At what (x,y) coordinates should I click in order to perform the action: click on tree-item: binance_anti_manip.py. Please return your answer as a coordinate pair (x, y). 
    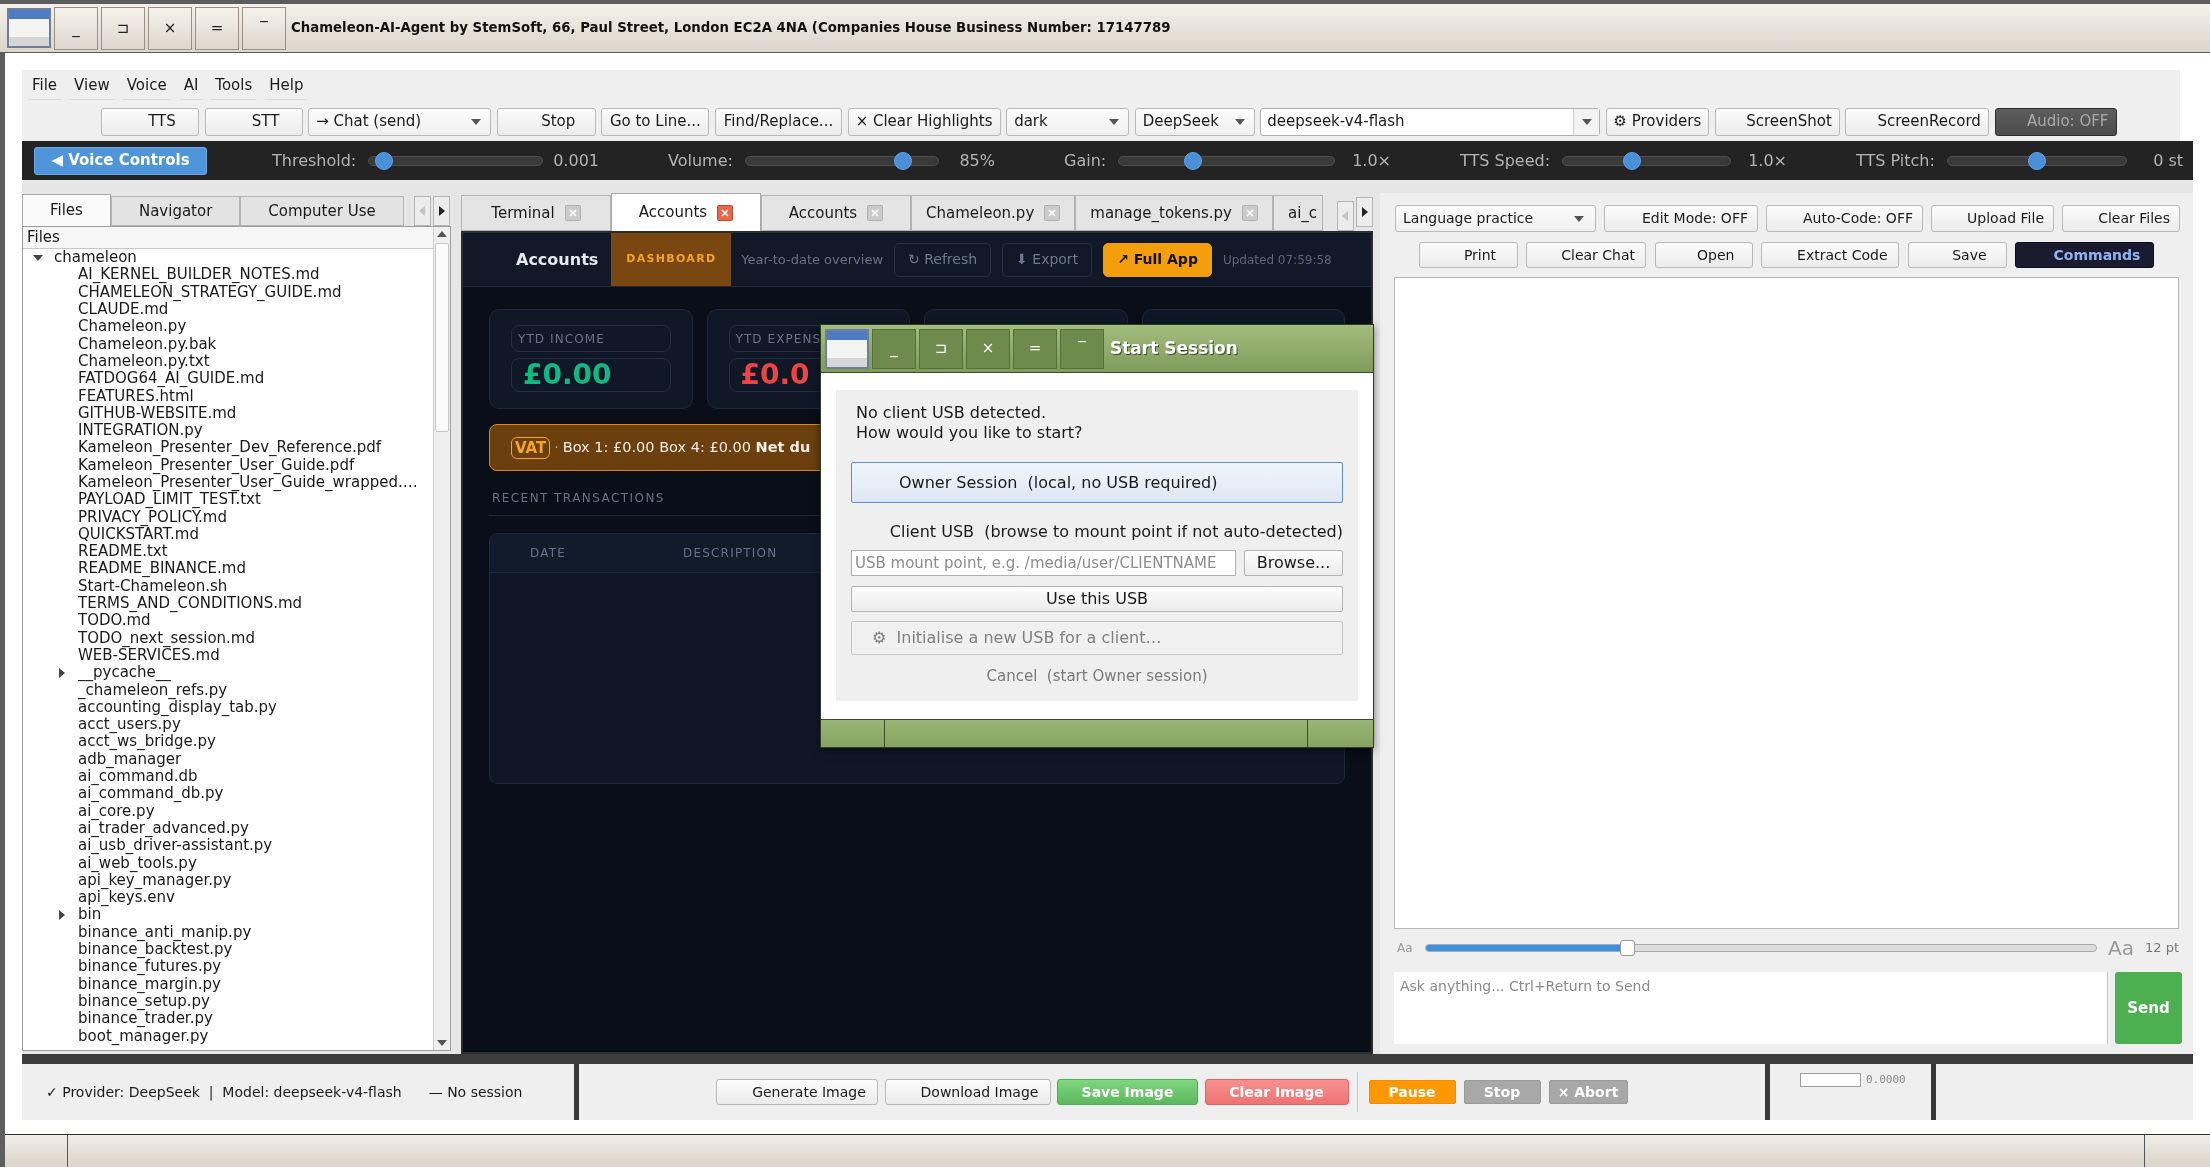
    Looking at the image, I should click on (165, 932).